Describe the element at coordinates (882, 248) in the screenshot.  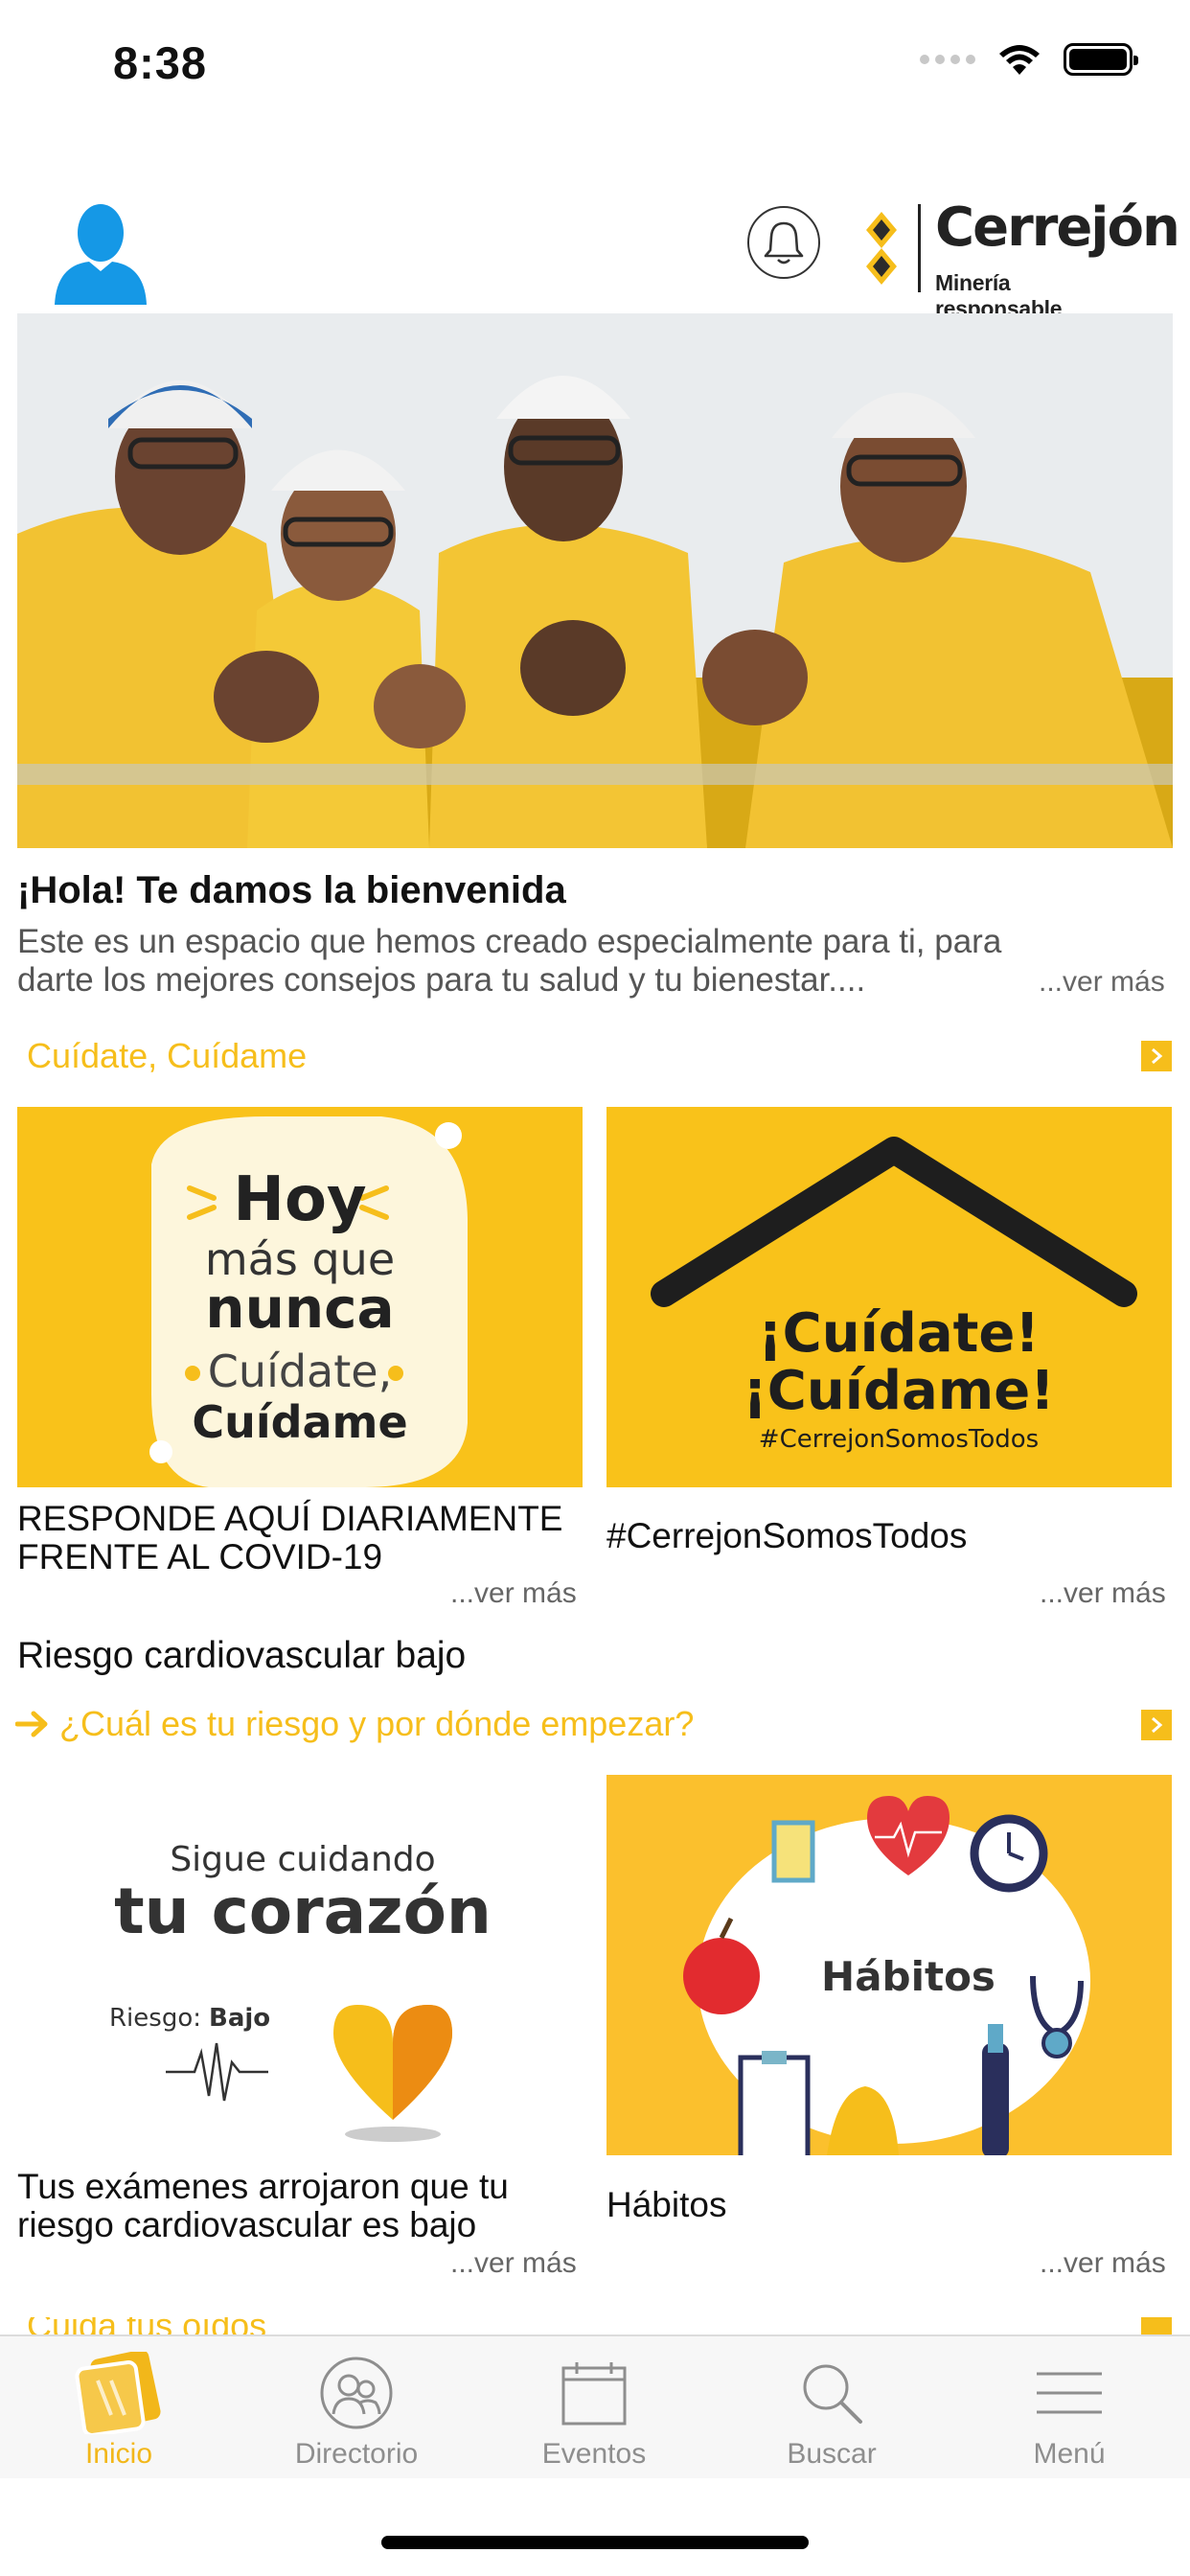
I see `logo-diamonds-icon` at that location.